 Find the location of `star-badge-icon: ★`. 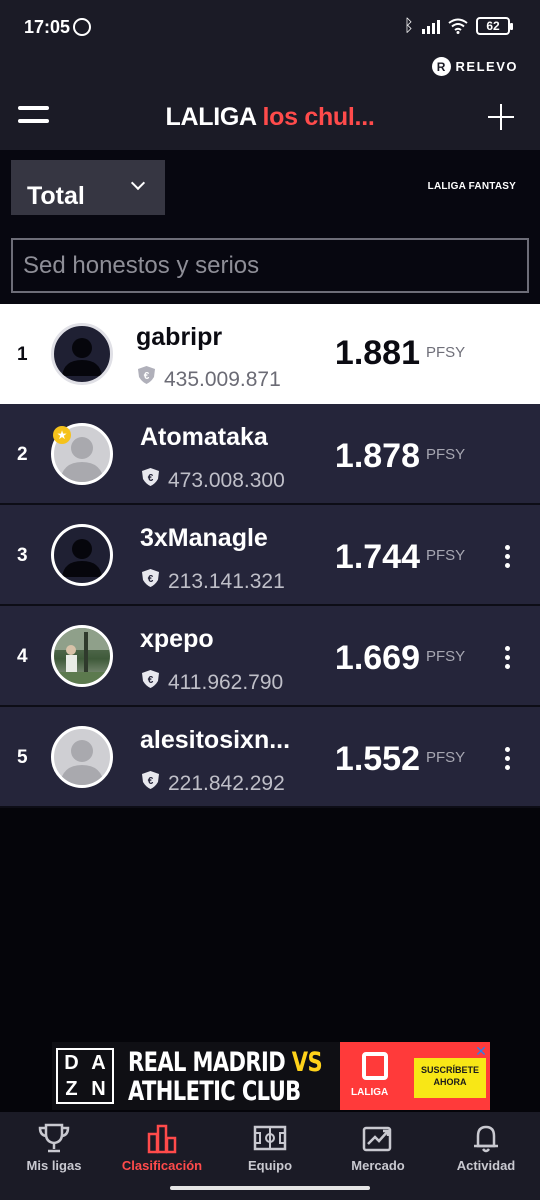

star-badge-icon: ★ is located at coordinates (62, 435).